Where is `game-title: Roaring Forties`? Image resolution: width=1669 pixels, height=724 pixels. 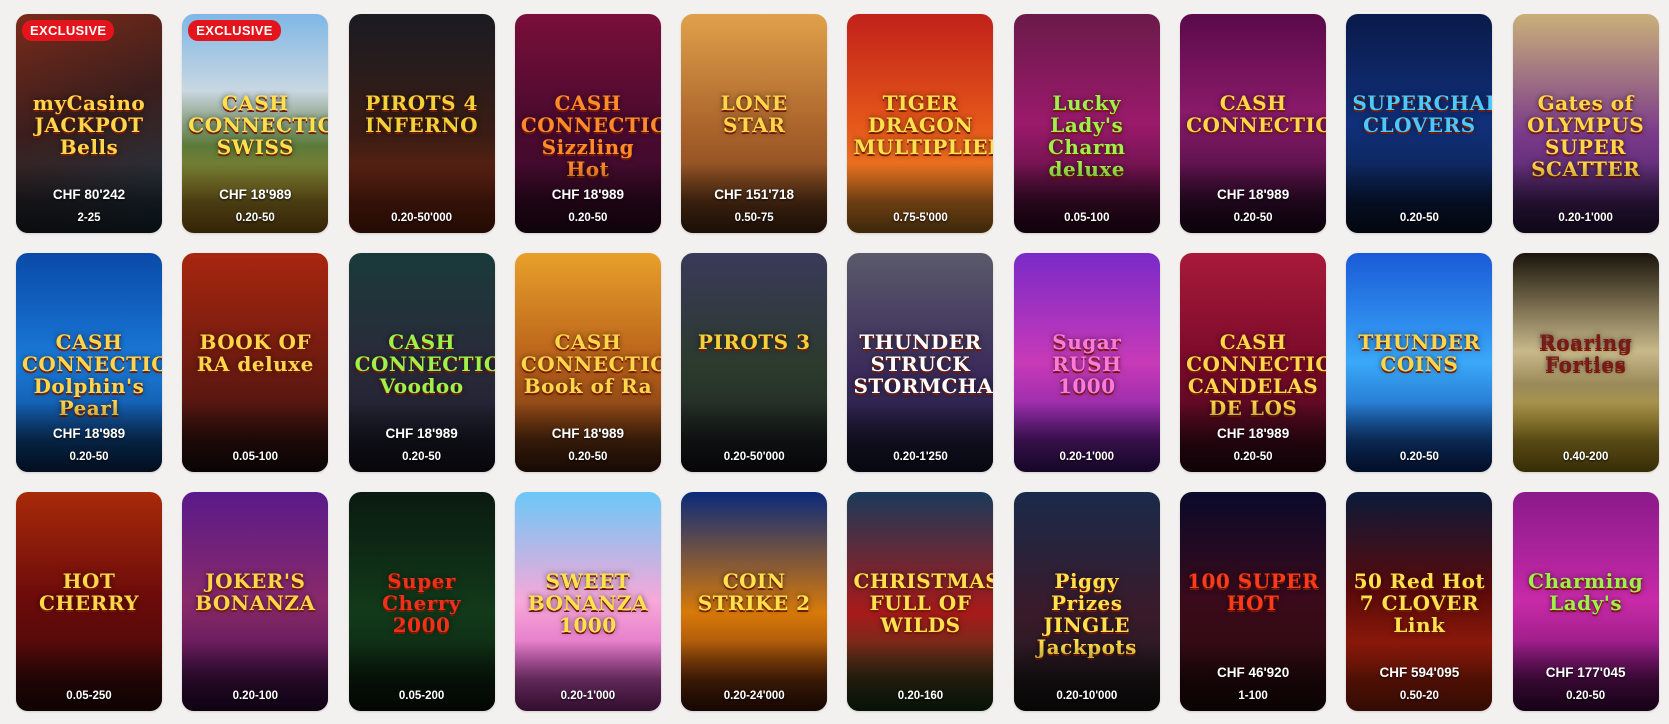
game-title: Roaring Forties is located at coordinates (1586, 353).